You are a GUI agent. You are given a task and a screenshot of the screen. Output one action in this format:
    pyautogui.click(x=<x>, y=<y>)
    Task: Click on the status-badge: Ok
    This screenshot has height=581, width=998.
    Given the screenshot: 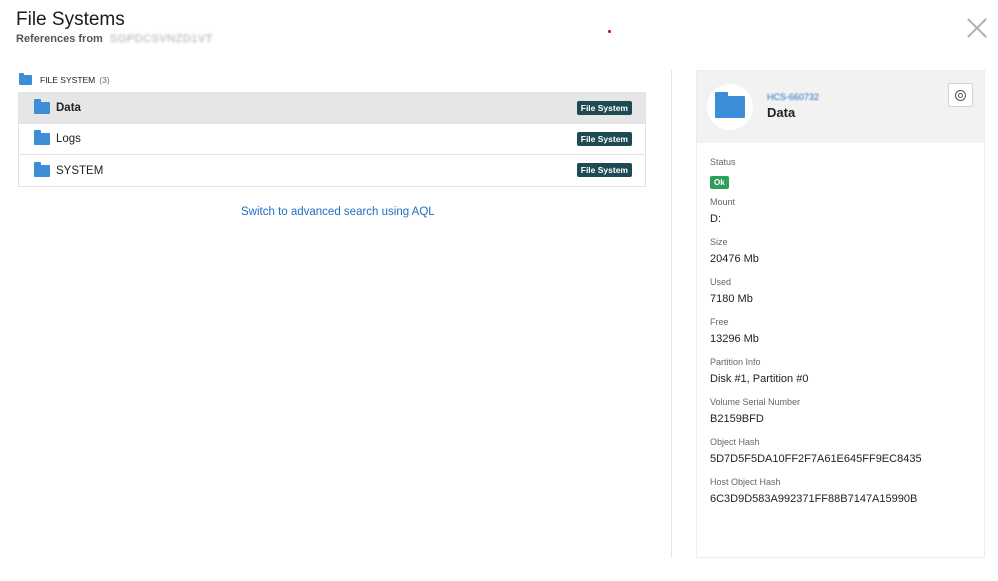 What is the action you would take?
    pyautogui.click(x=719, y=182)
    